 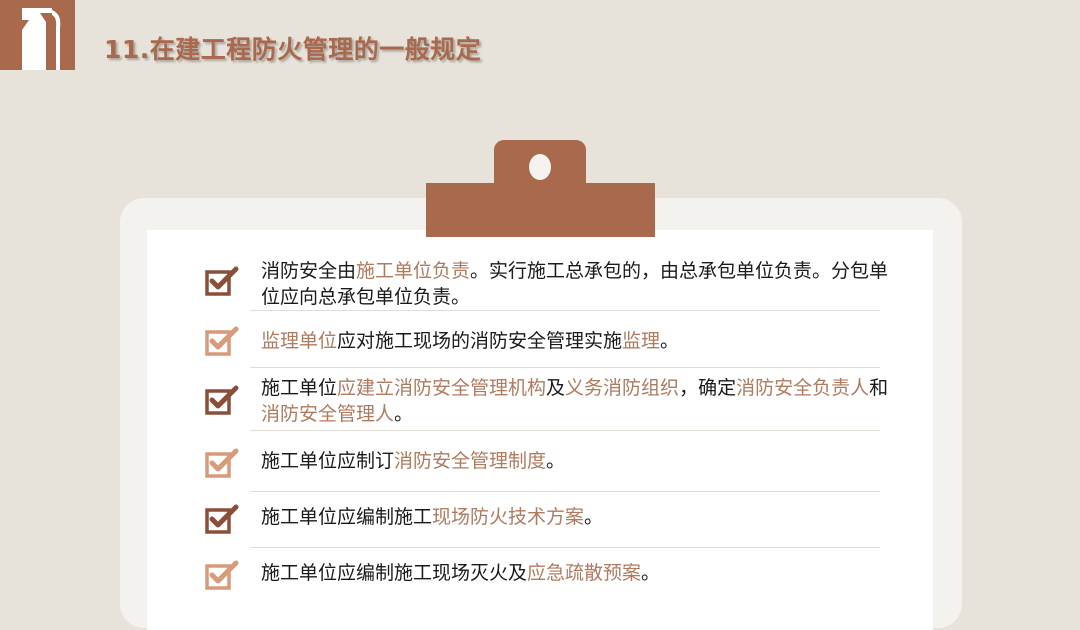 I want to click on highlighted-phrase: 监理, so click(x=641, y=341).